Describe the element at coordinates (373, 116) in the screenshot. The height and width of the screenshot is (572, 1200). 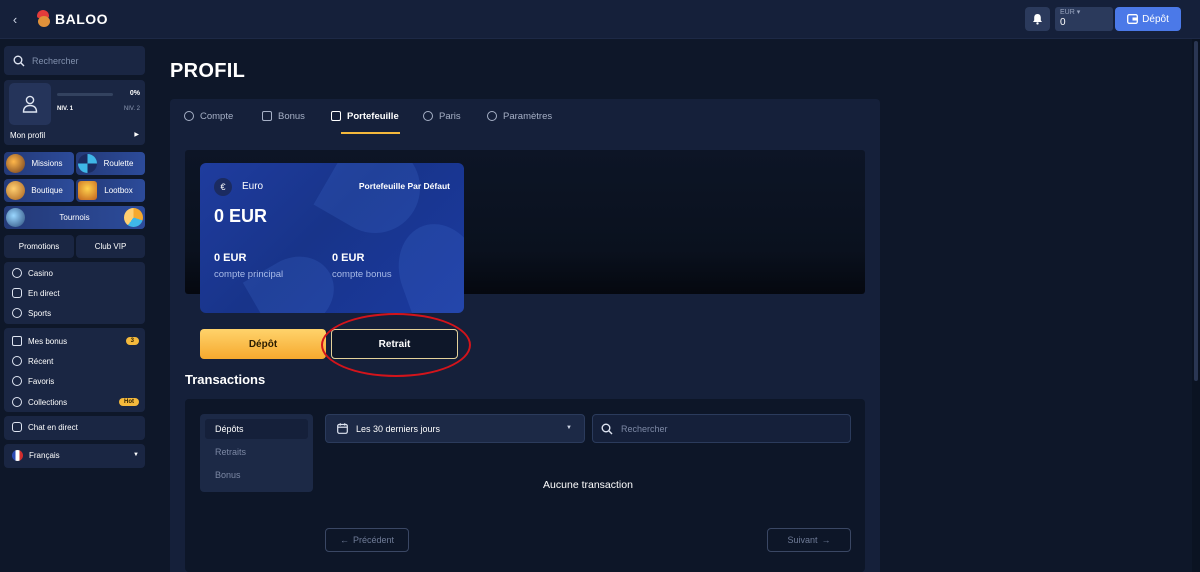
I see `tab-label: Portefeuille` at that location.